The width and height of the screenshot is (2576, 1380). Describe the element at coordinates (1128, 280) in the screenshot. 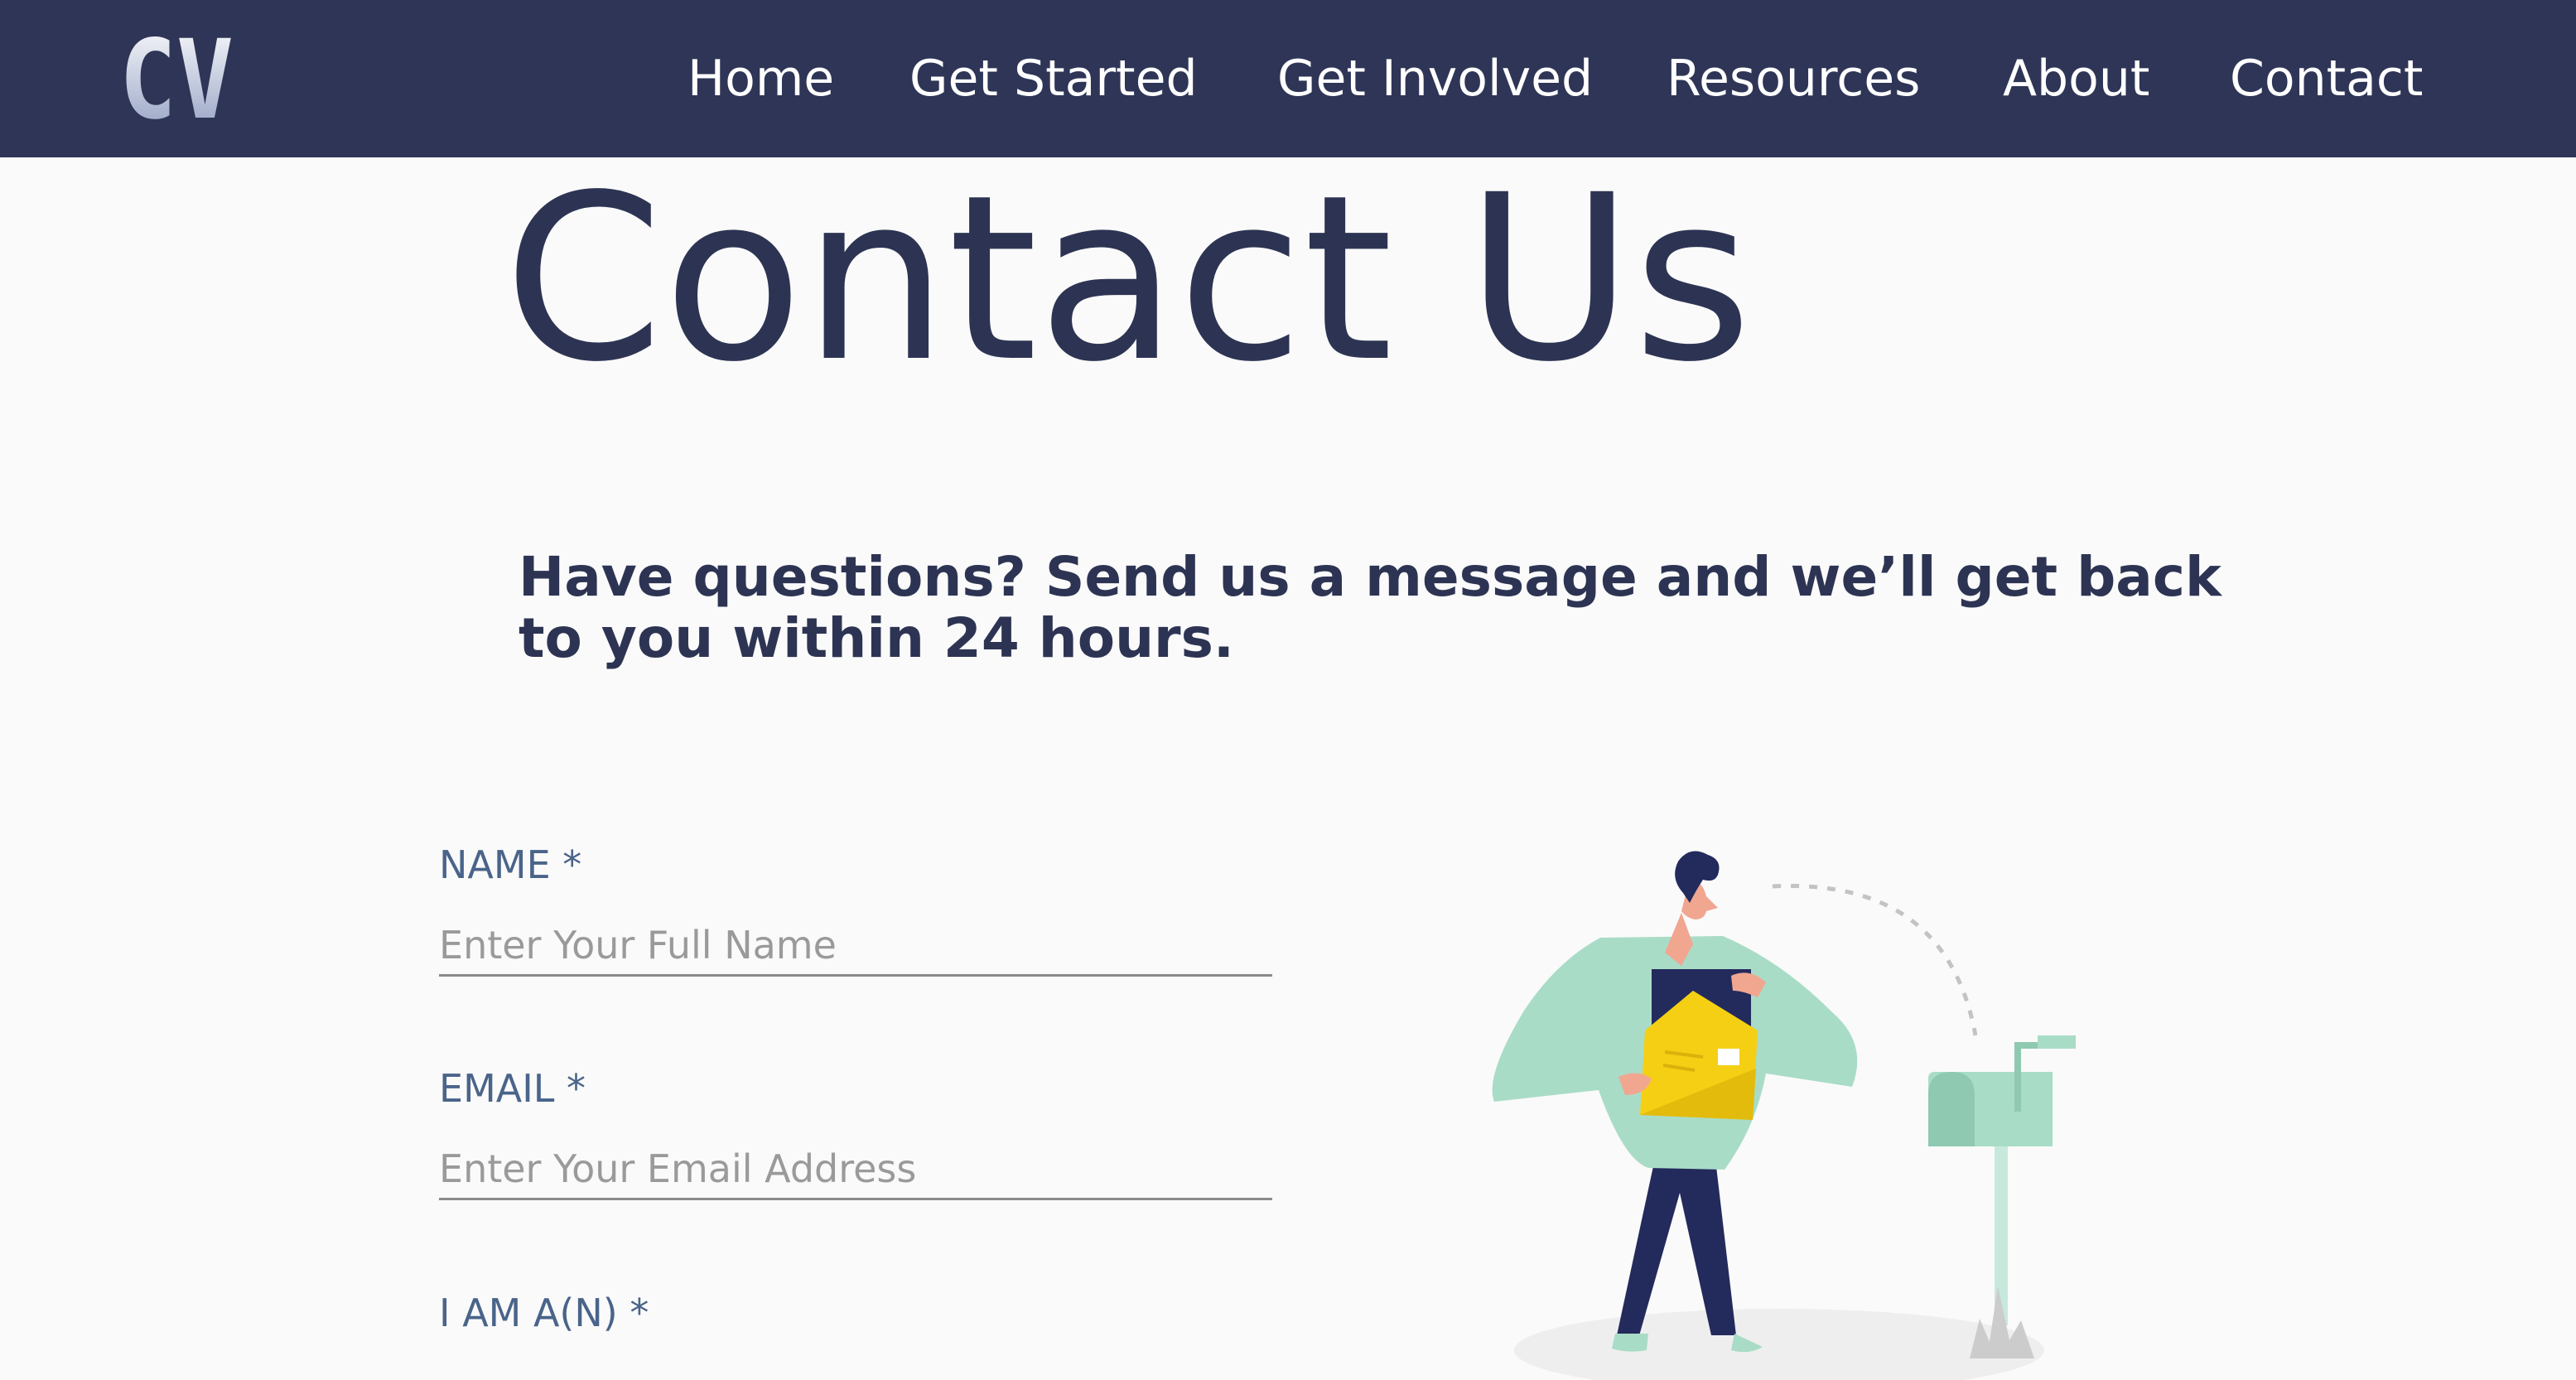

I see `page-title: Contact Us` at that location.